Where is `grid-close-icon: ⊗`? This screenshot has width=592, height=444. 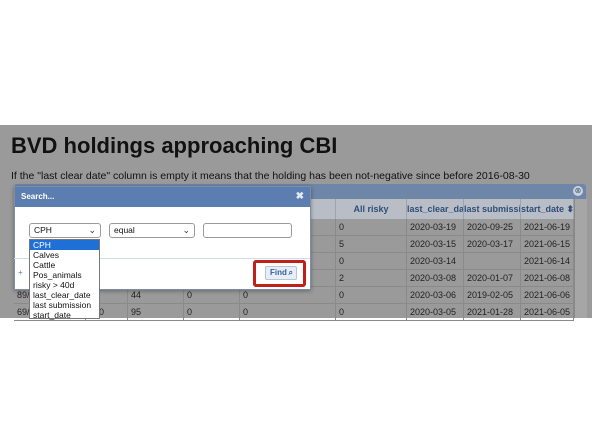 grid-close-icon: ⊗ is located at coordinates (578, 191).